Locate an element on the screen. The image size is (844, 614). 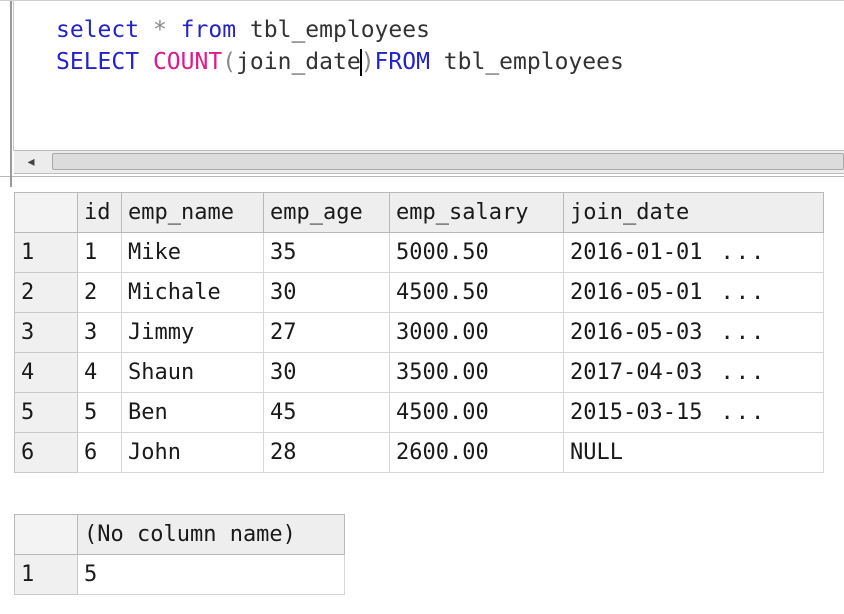
open-paren: ( is located at coordinates (229, 62).